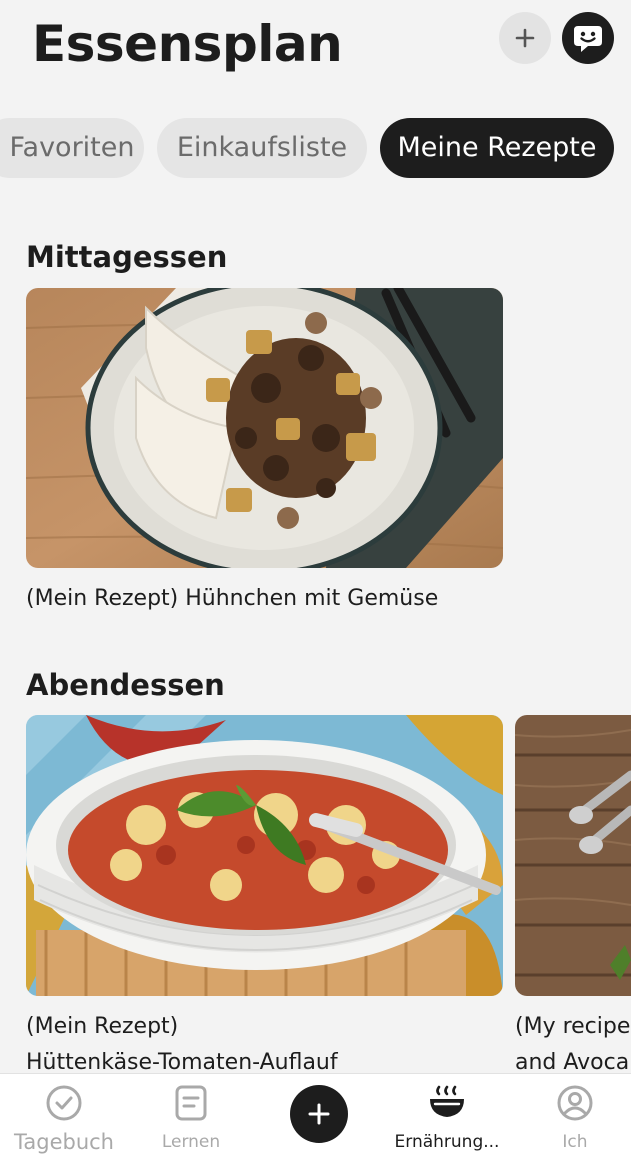 This screenshot has width=631, height=1160. I want to click on add-entry-button, so click(319, 1114).